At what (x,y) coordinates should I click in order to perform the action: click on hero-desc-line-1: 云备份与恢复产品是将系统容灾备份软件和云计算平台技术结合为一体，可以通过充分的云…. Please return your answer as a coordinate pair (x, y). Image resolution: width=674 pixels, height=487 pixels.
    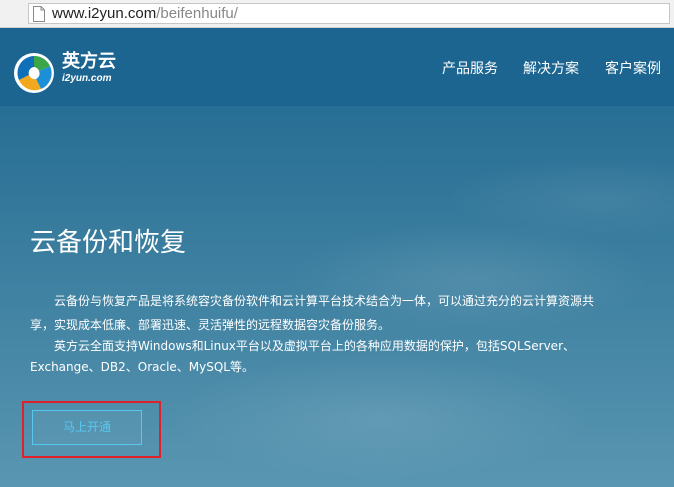
    Looking at the image, I should click on (324, 301).